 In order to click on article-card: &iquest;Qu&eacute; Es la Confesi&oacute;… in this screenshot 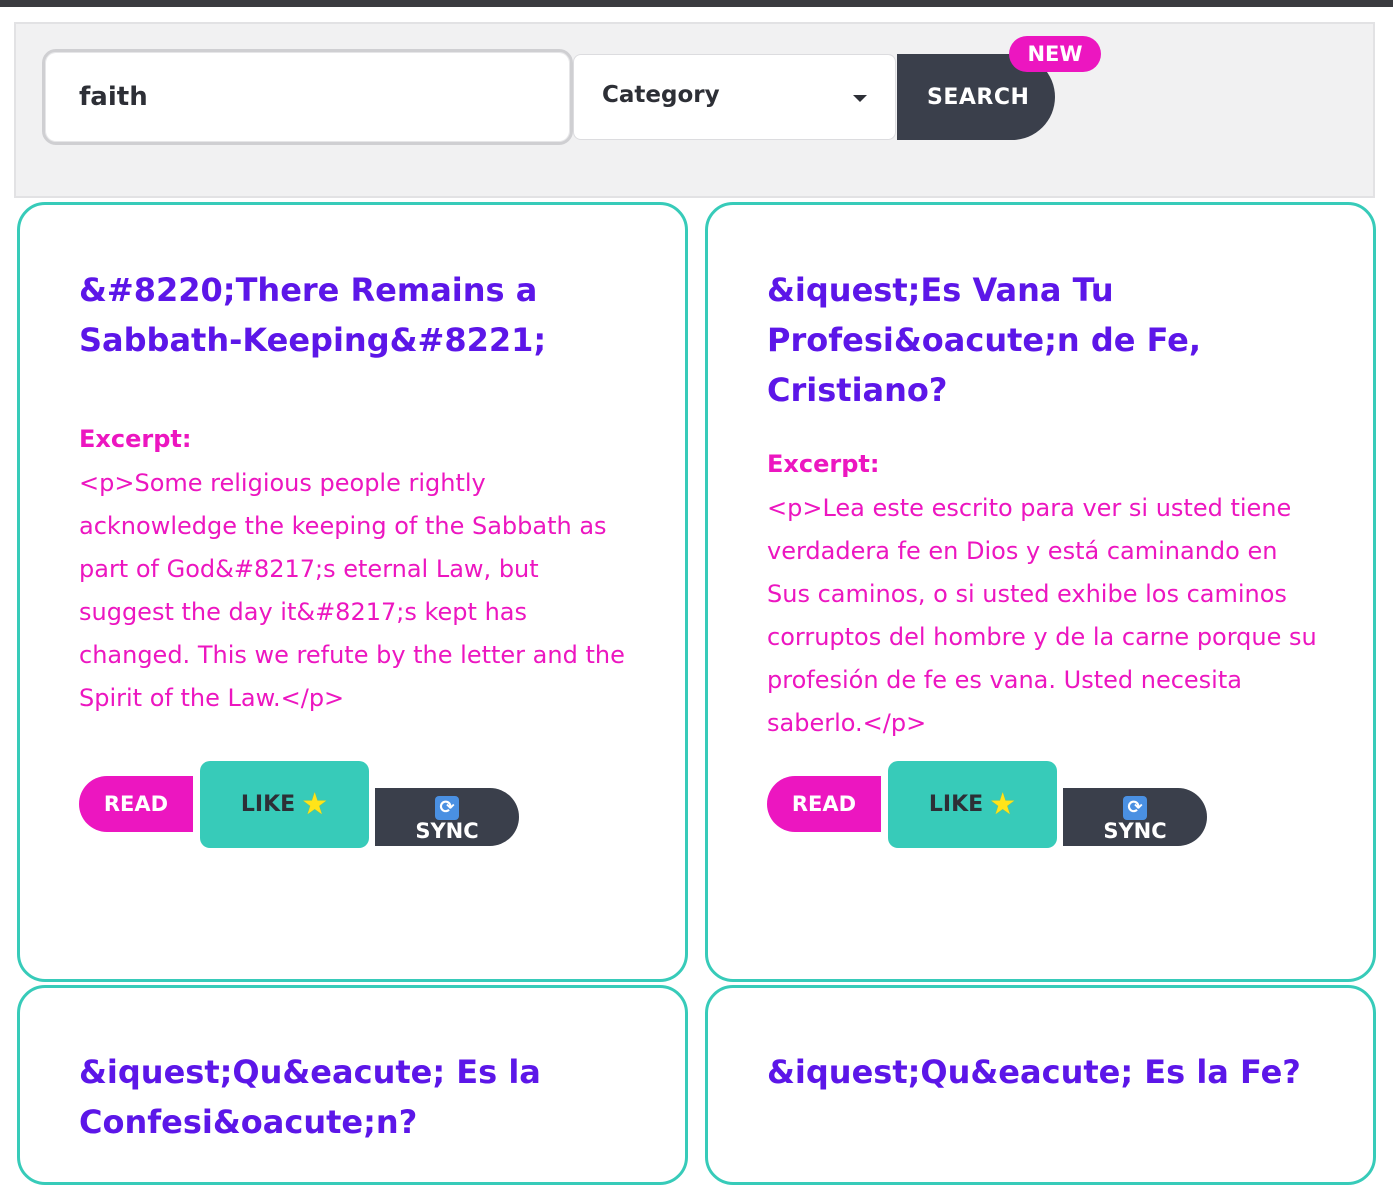, I will do `click(352, 1085)`.